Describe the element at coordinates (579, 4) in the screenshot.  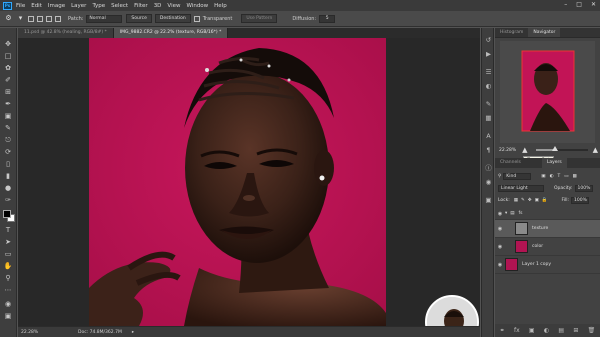
I see `maximize-icon: □` at that location.